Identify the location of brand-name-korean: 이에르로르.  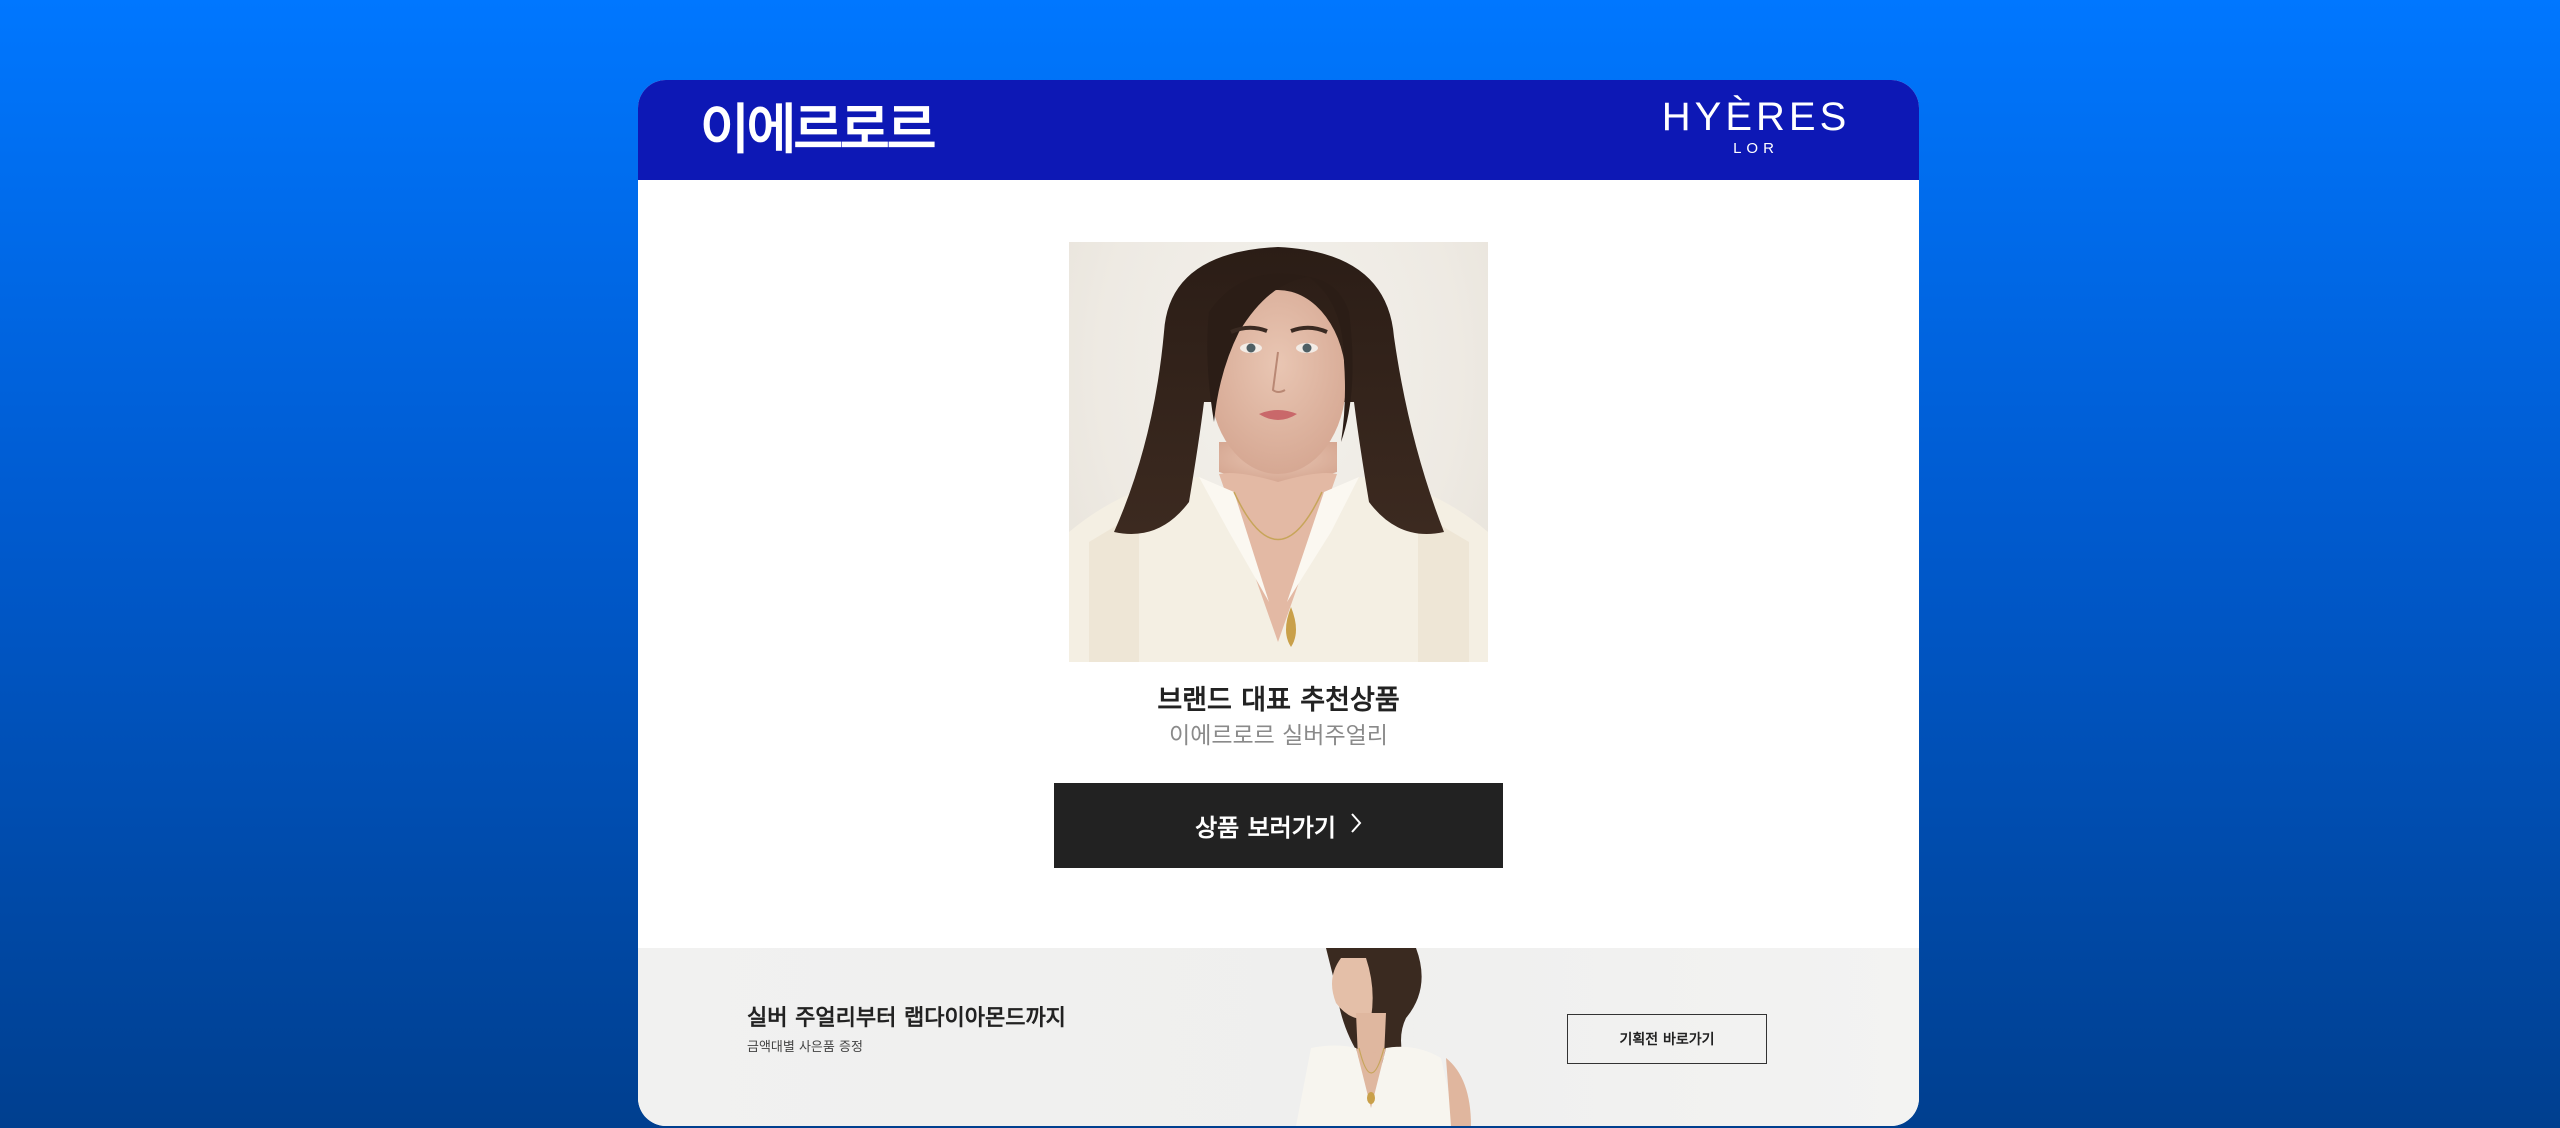
(818, 130).